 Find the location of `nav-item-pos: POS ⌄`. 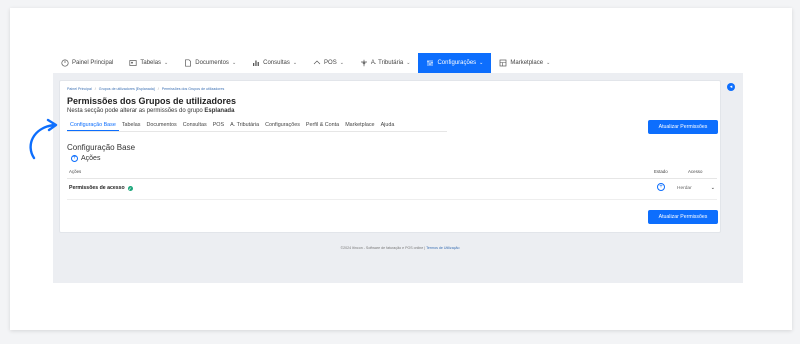

nav-item-pos: POS ⌄ is located at coordinates (328, 63).